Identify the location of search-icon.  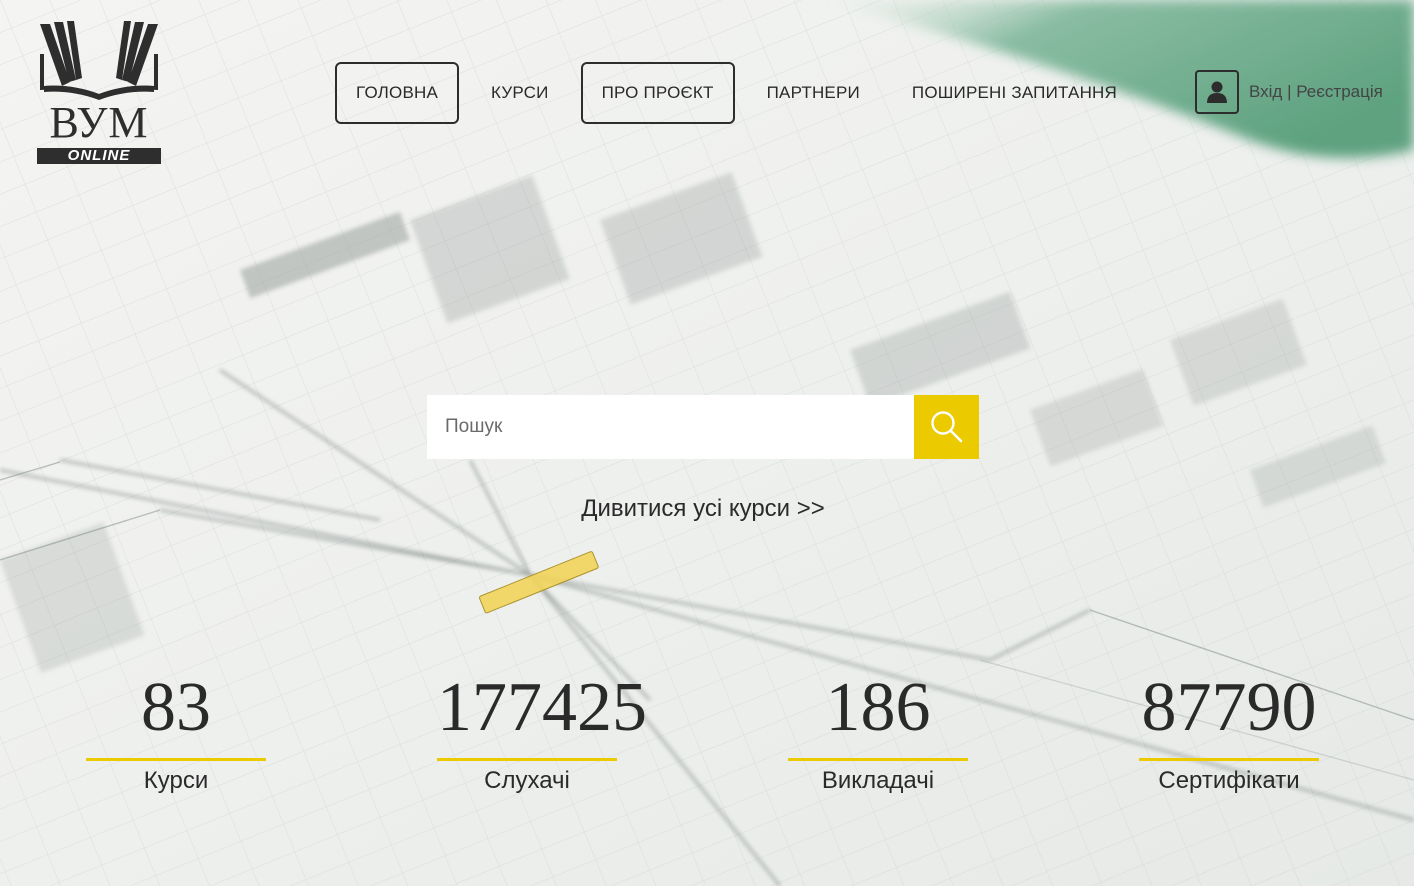
(946, 427).